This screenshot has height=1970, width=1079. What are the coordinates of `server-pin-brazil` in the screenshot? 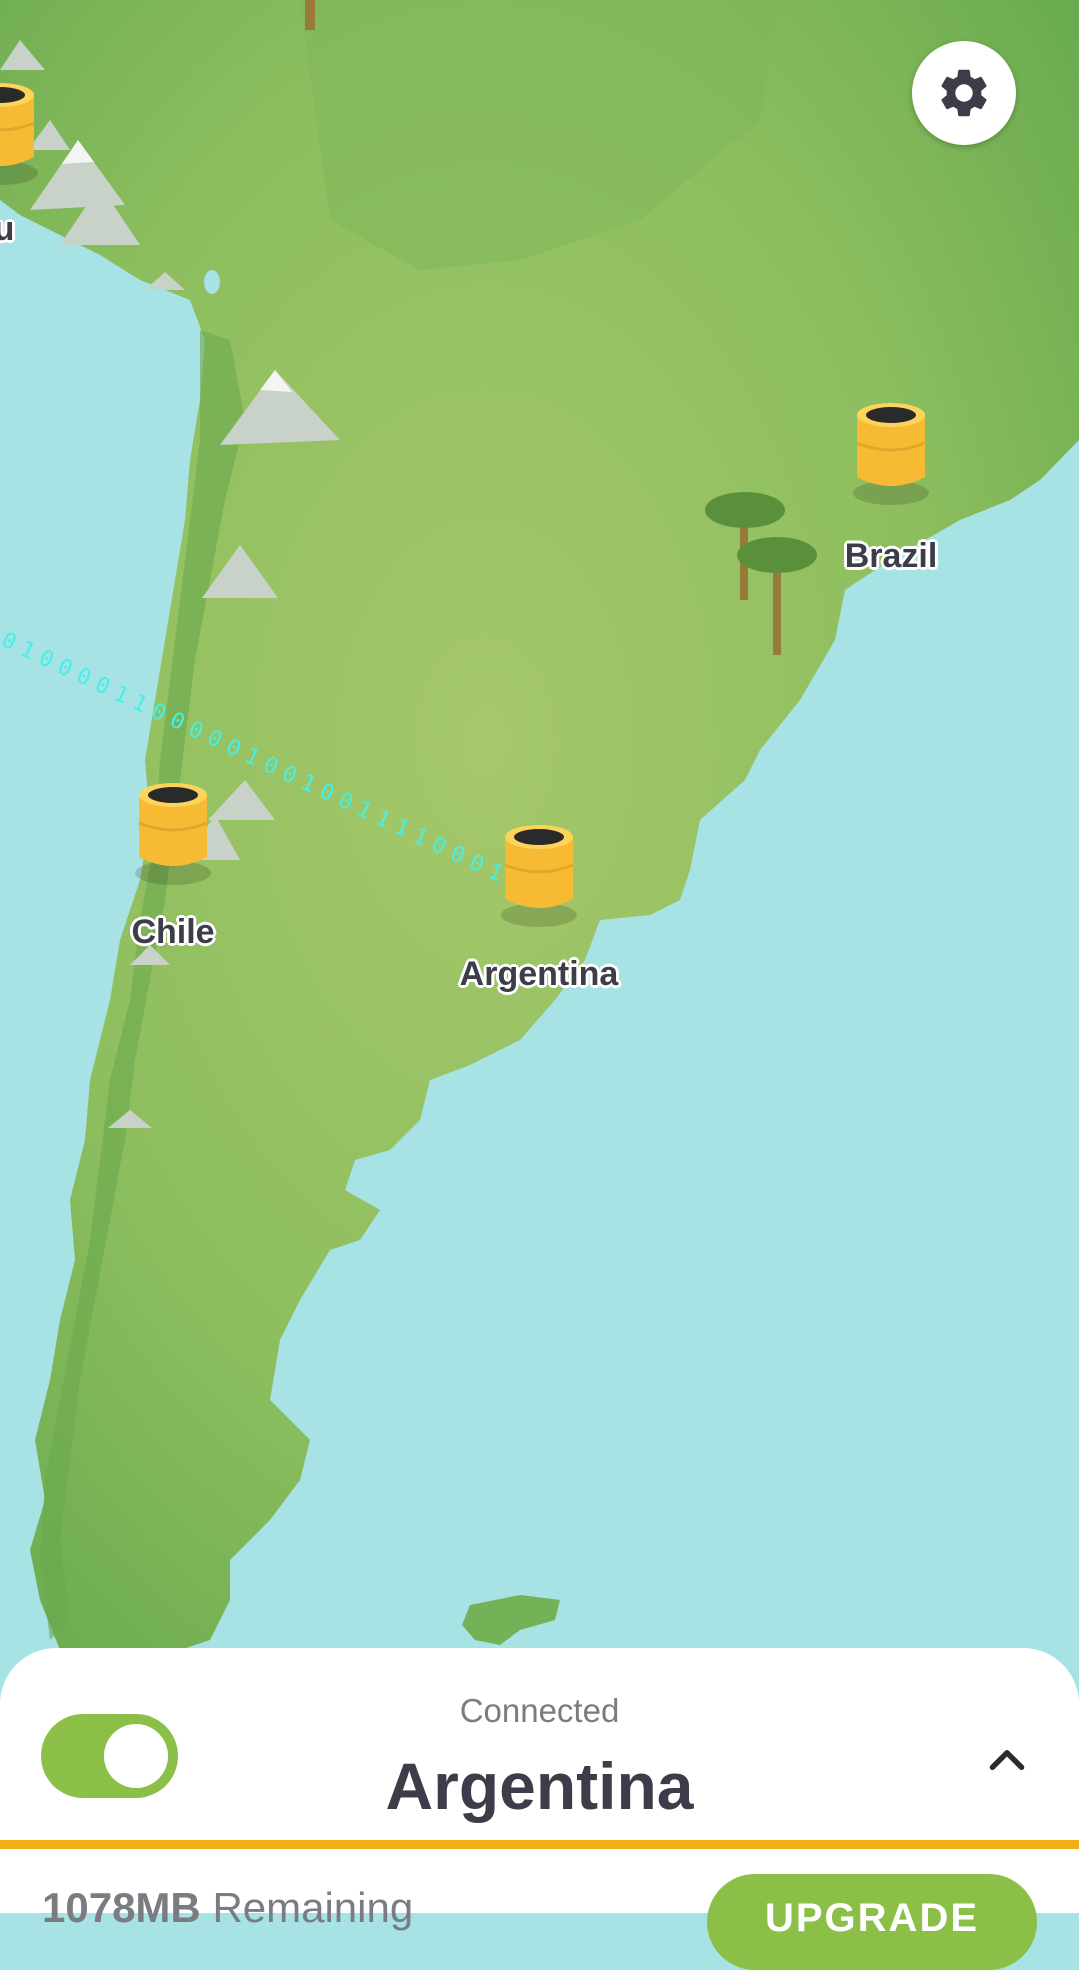 It's located at (891, 454).